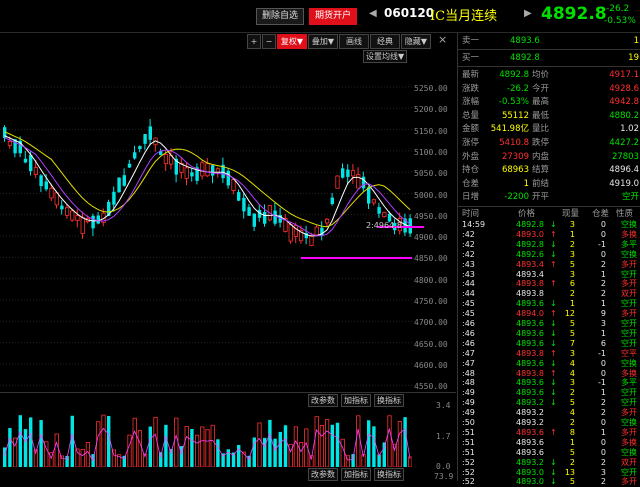  What do you see at coordinates (601, 214) in the screenshot?
I see `ticks-header-cell: 仓差` at bounding box center [601, 214].